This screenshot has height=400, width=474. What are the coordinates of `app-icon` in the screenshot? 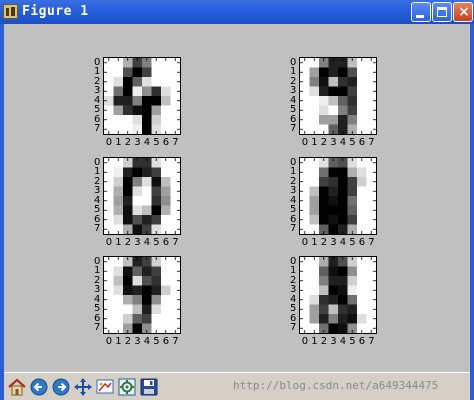 It's located at (10, 11).